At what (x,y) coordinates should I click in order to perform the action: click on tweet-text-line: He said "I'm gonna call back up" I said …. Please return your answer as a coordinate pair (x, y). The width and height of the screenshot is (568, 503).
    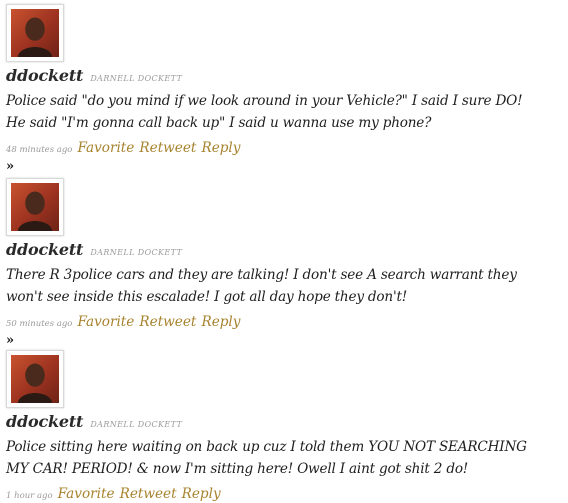
    Looking at the image, I should click on (219, 123).